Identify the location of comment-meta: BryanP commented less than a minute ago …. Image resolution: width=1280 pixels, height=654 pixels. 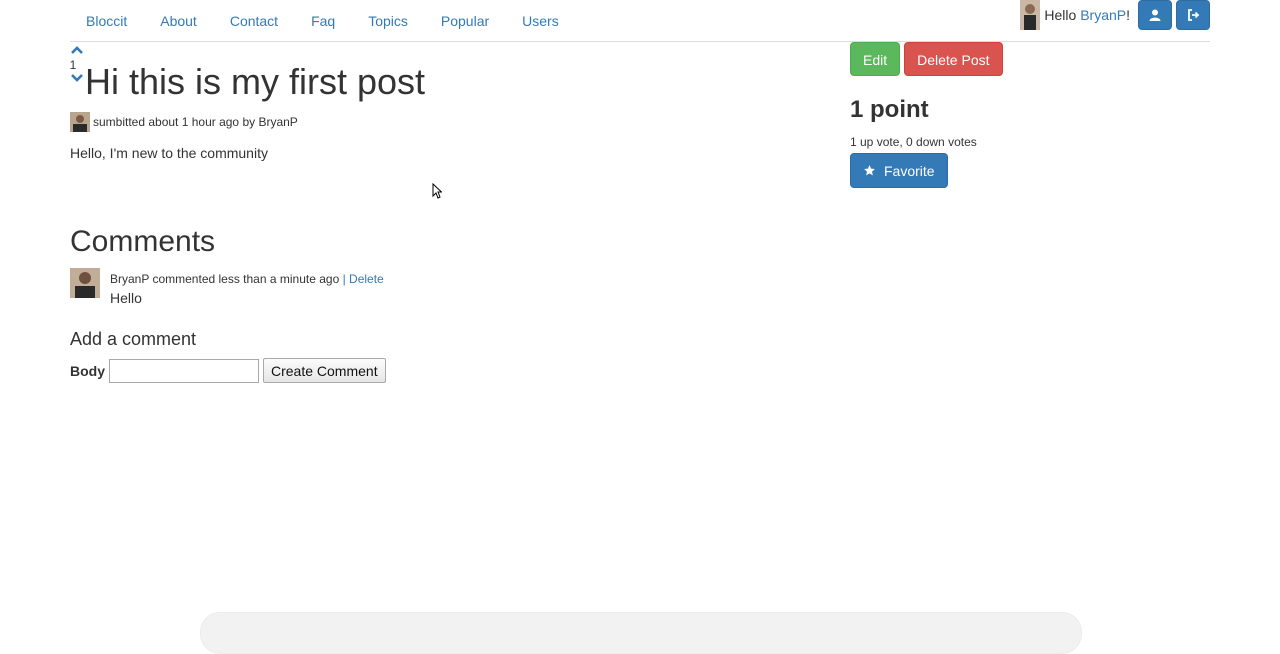
(247, 279).